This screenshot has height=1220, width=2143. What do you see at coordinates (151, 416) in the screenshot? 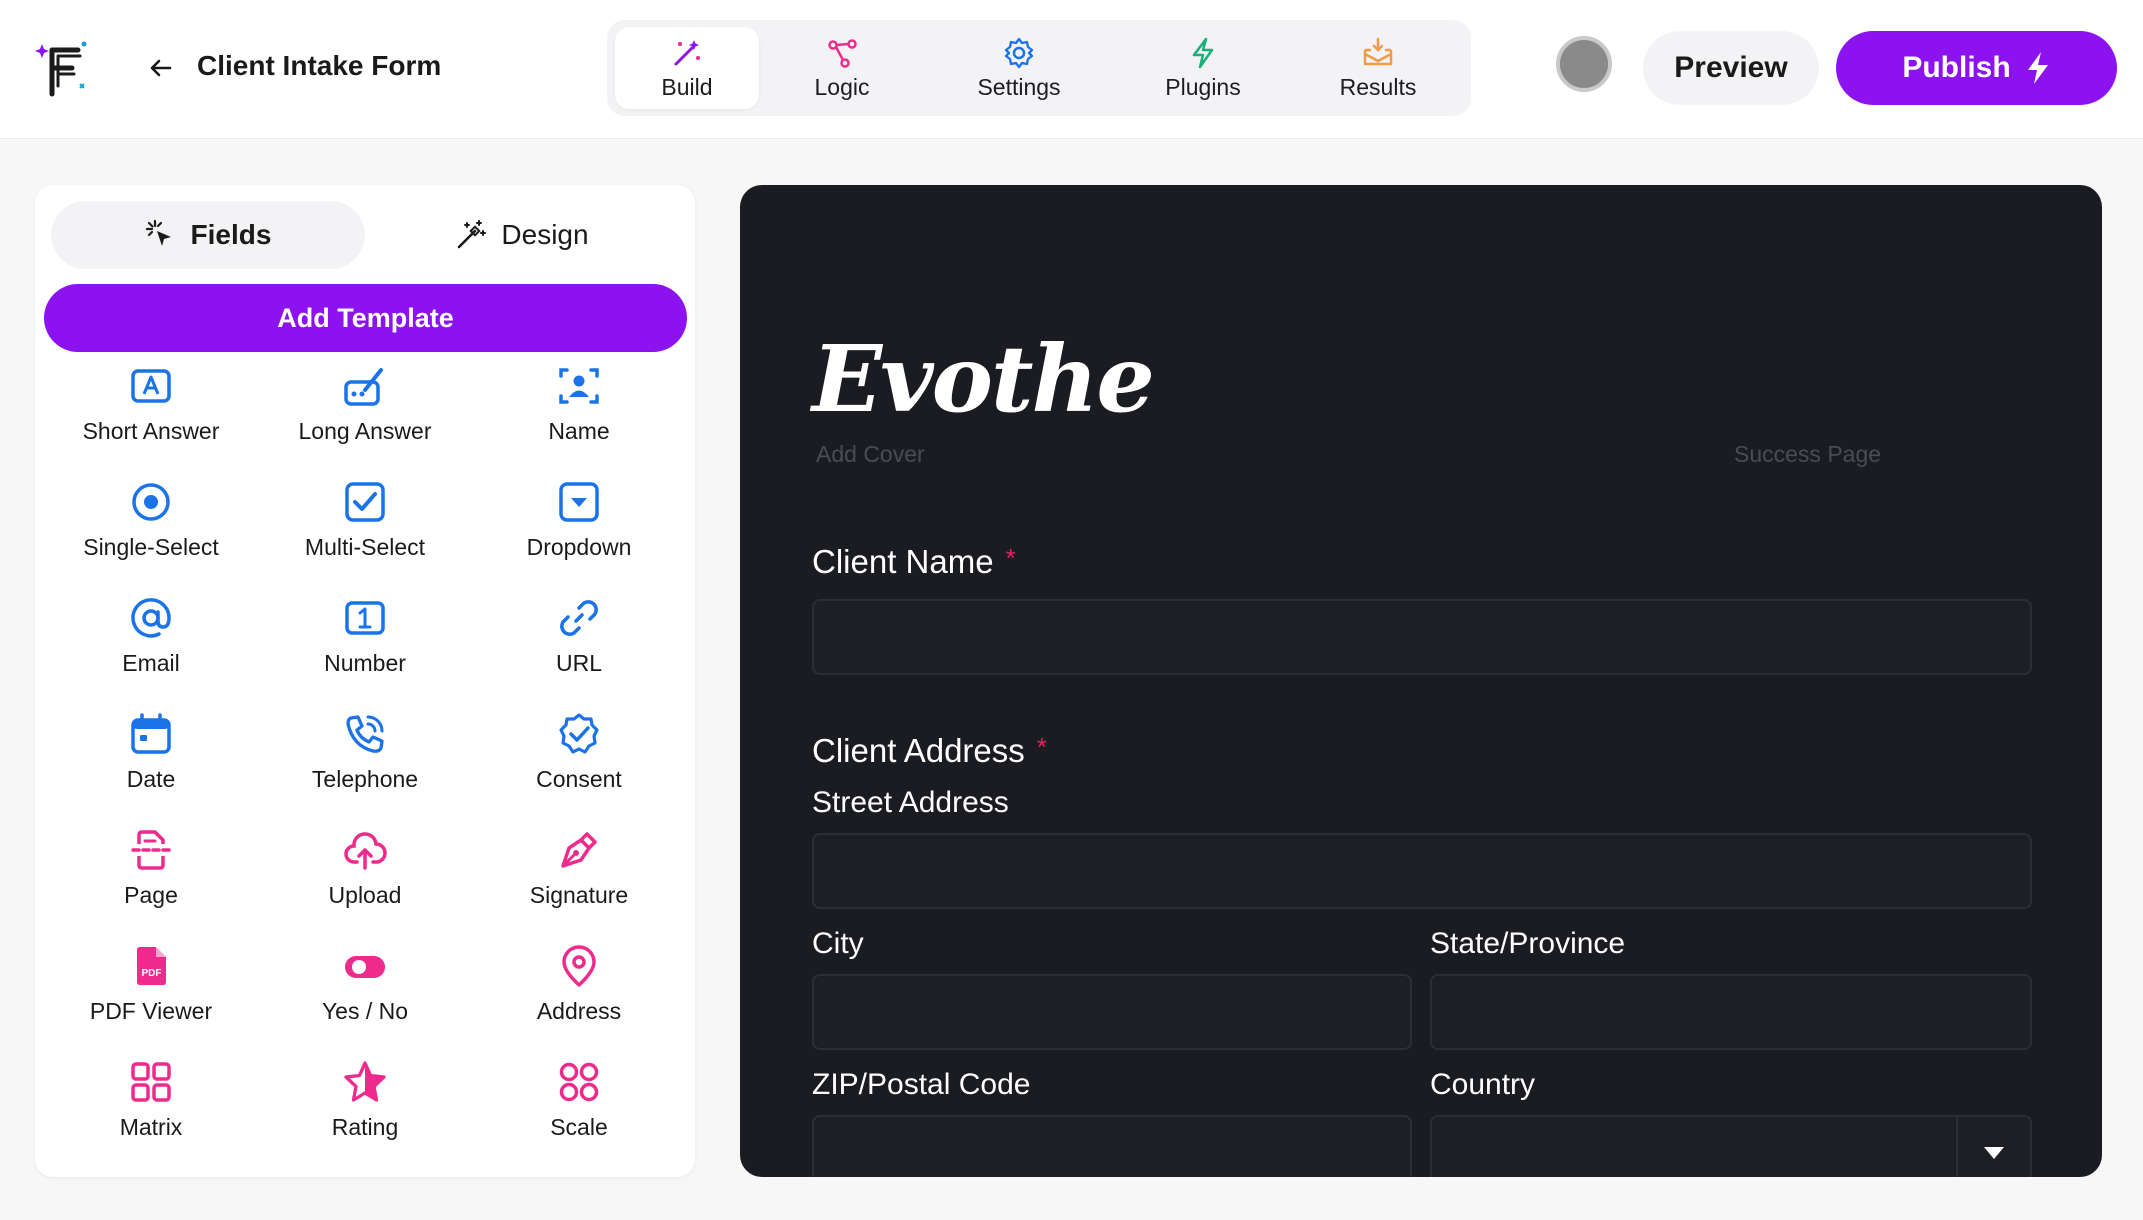
I see `field-short-answer: Short Answer` at bounding box center [151, 416].